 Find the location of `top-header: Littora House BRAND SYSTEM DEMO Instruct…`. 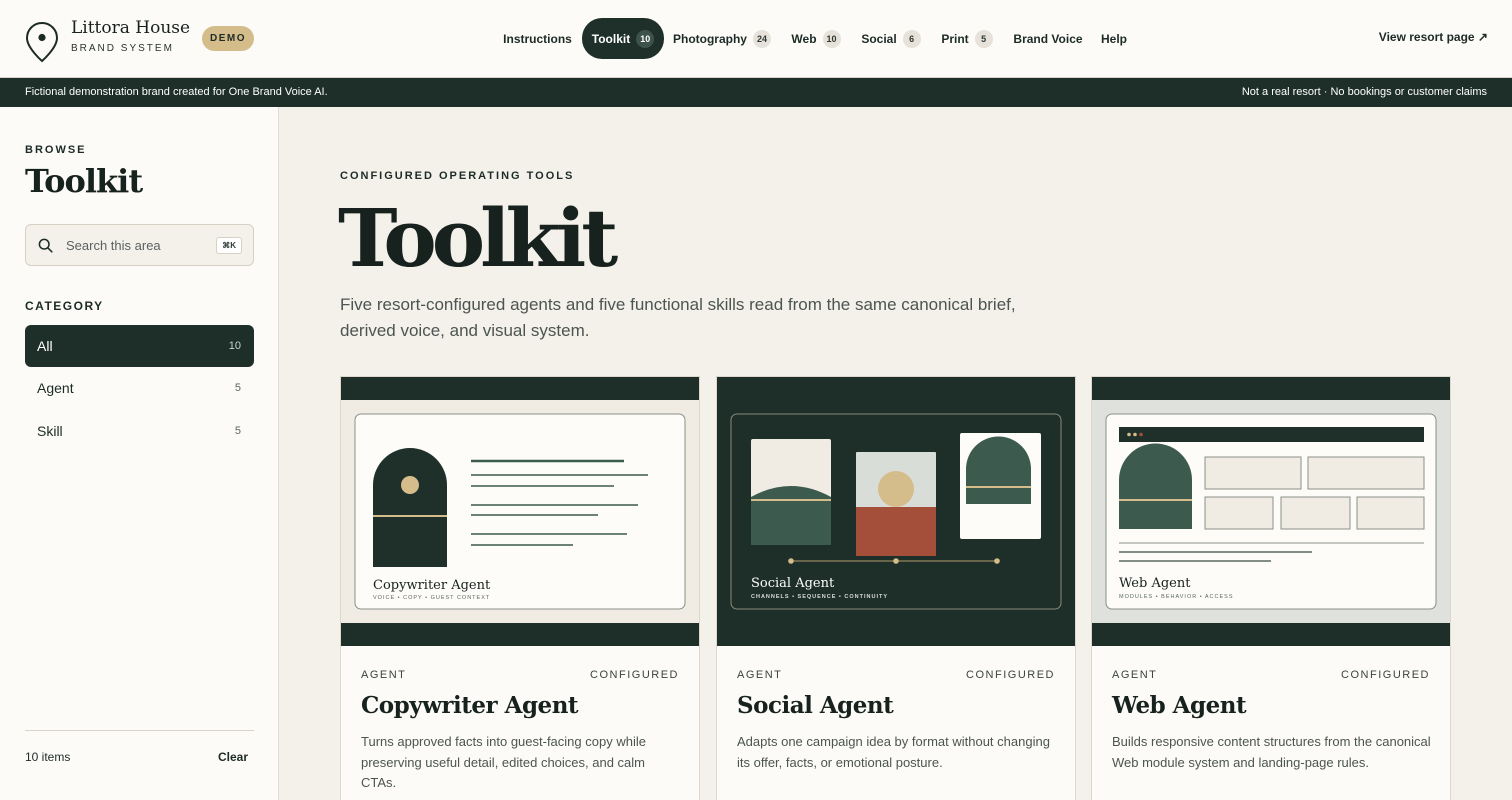

top-header: Littora House BRAND SYSTEM DEMO Instruct… is located at coordinates (756, 39).